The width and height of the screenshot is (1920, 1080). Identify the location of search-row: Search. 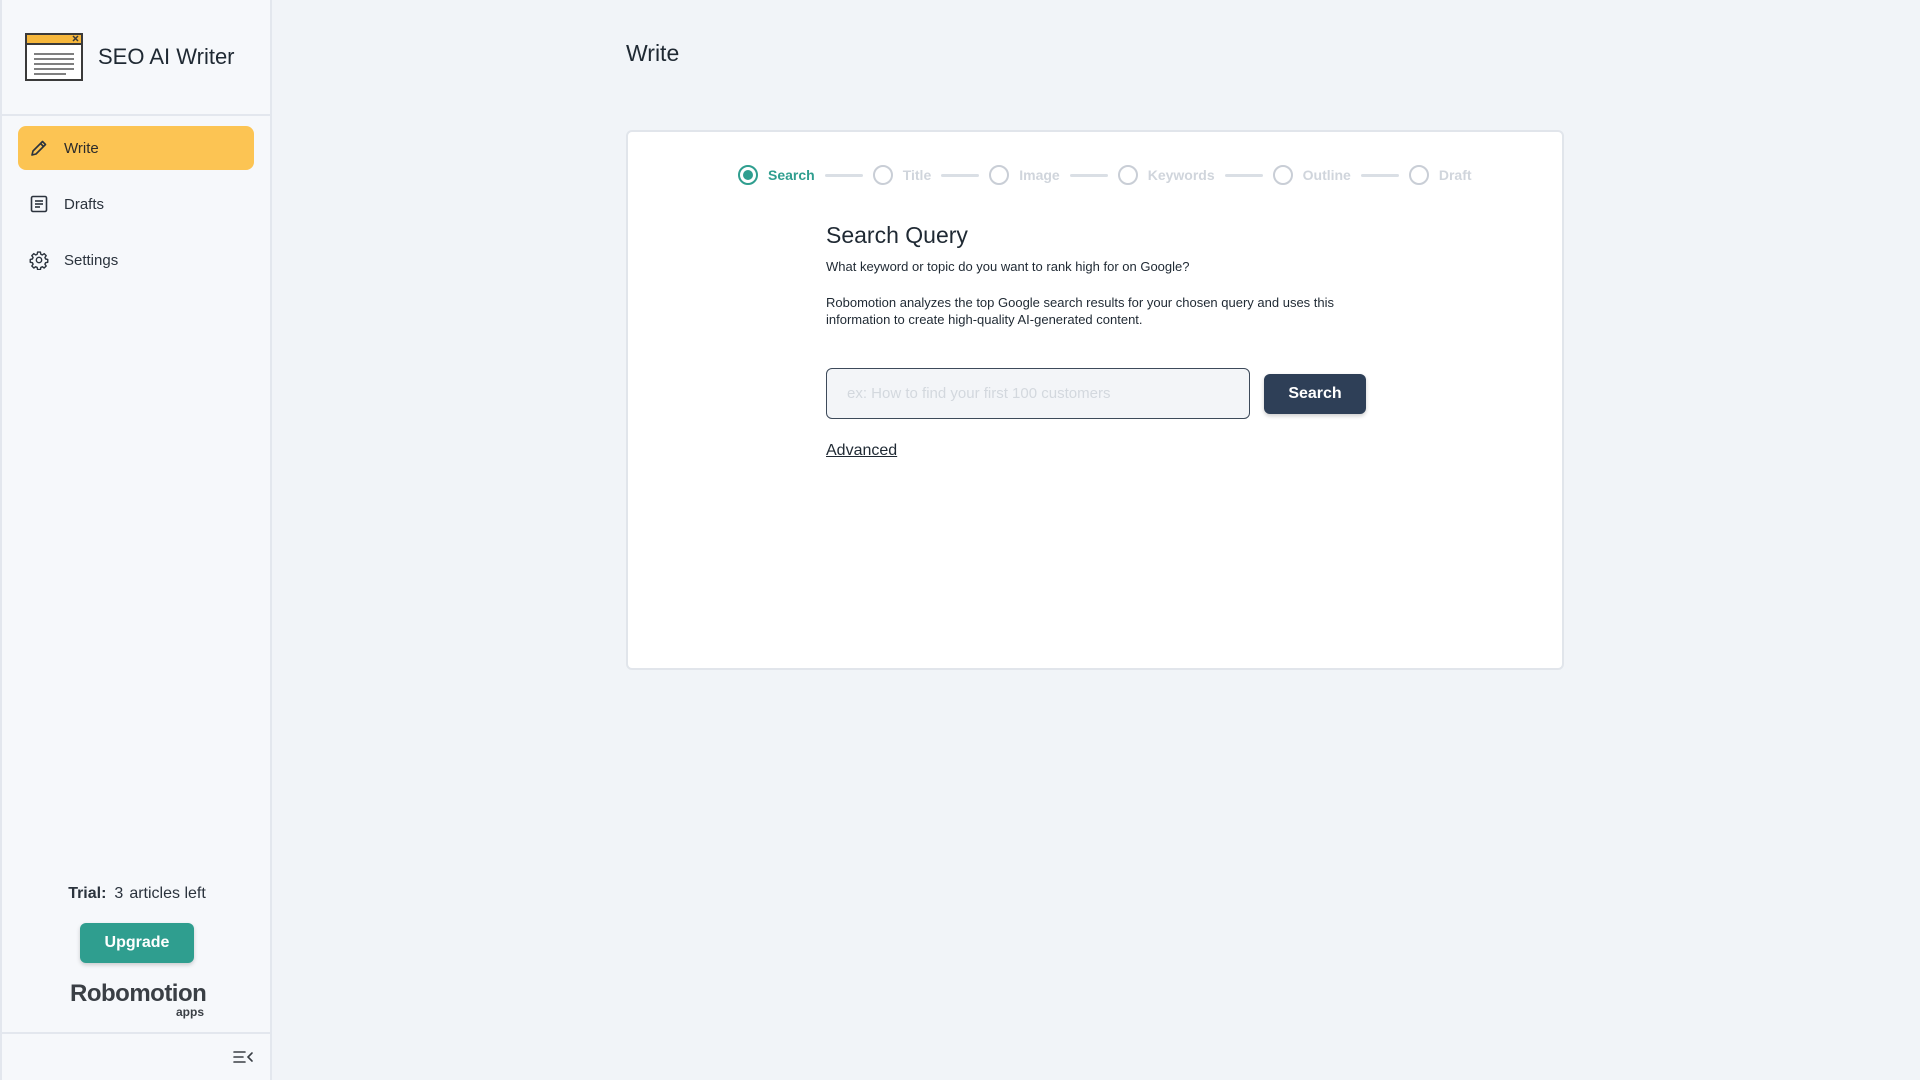
(1106, 393).